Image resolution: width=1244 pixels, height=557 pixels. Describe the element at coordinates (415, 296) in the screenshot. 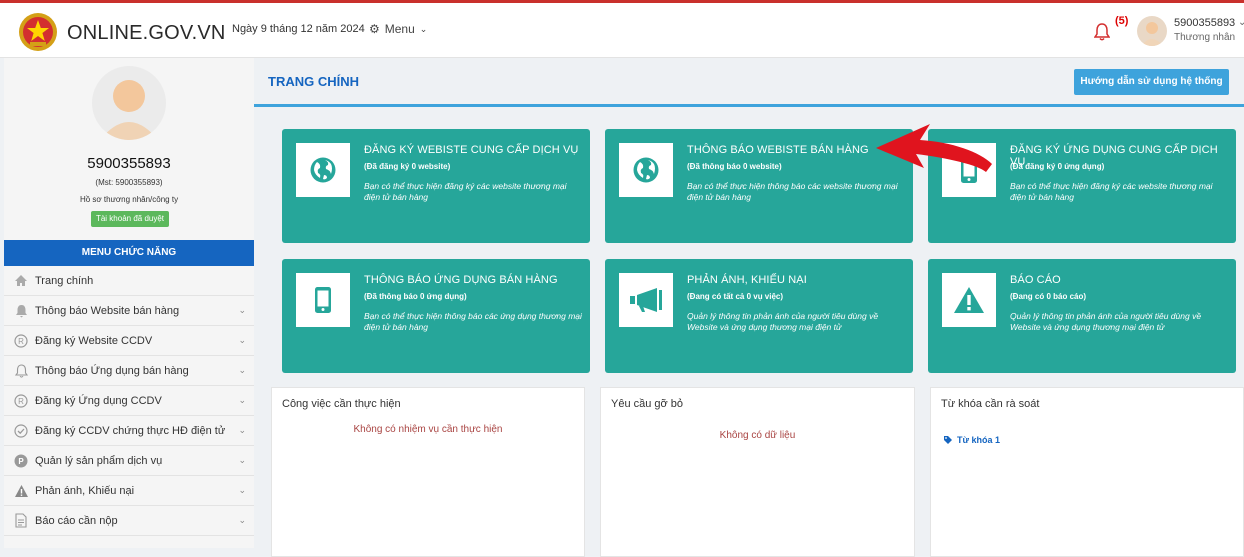

I see `card-status: (Đã thông báo 0 ứng dụng)` at that location.